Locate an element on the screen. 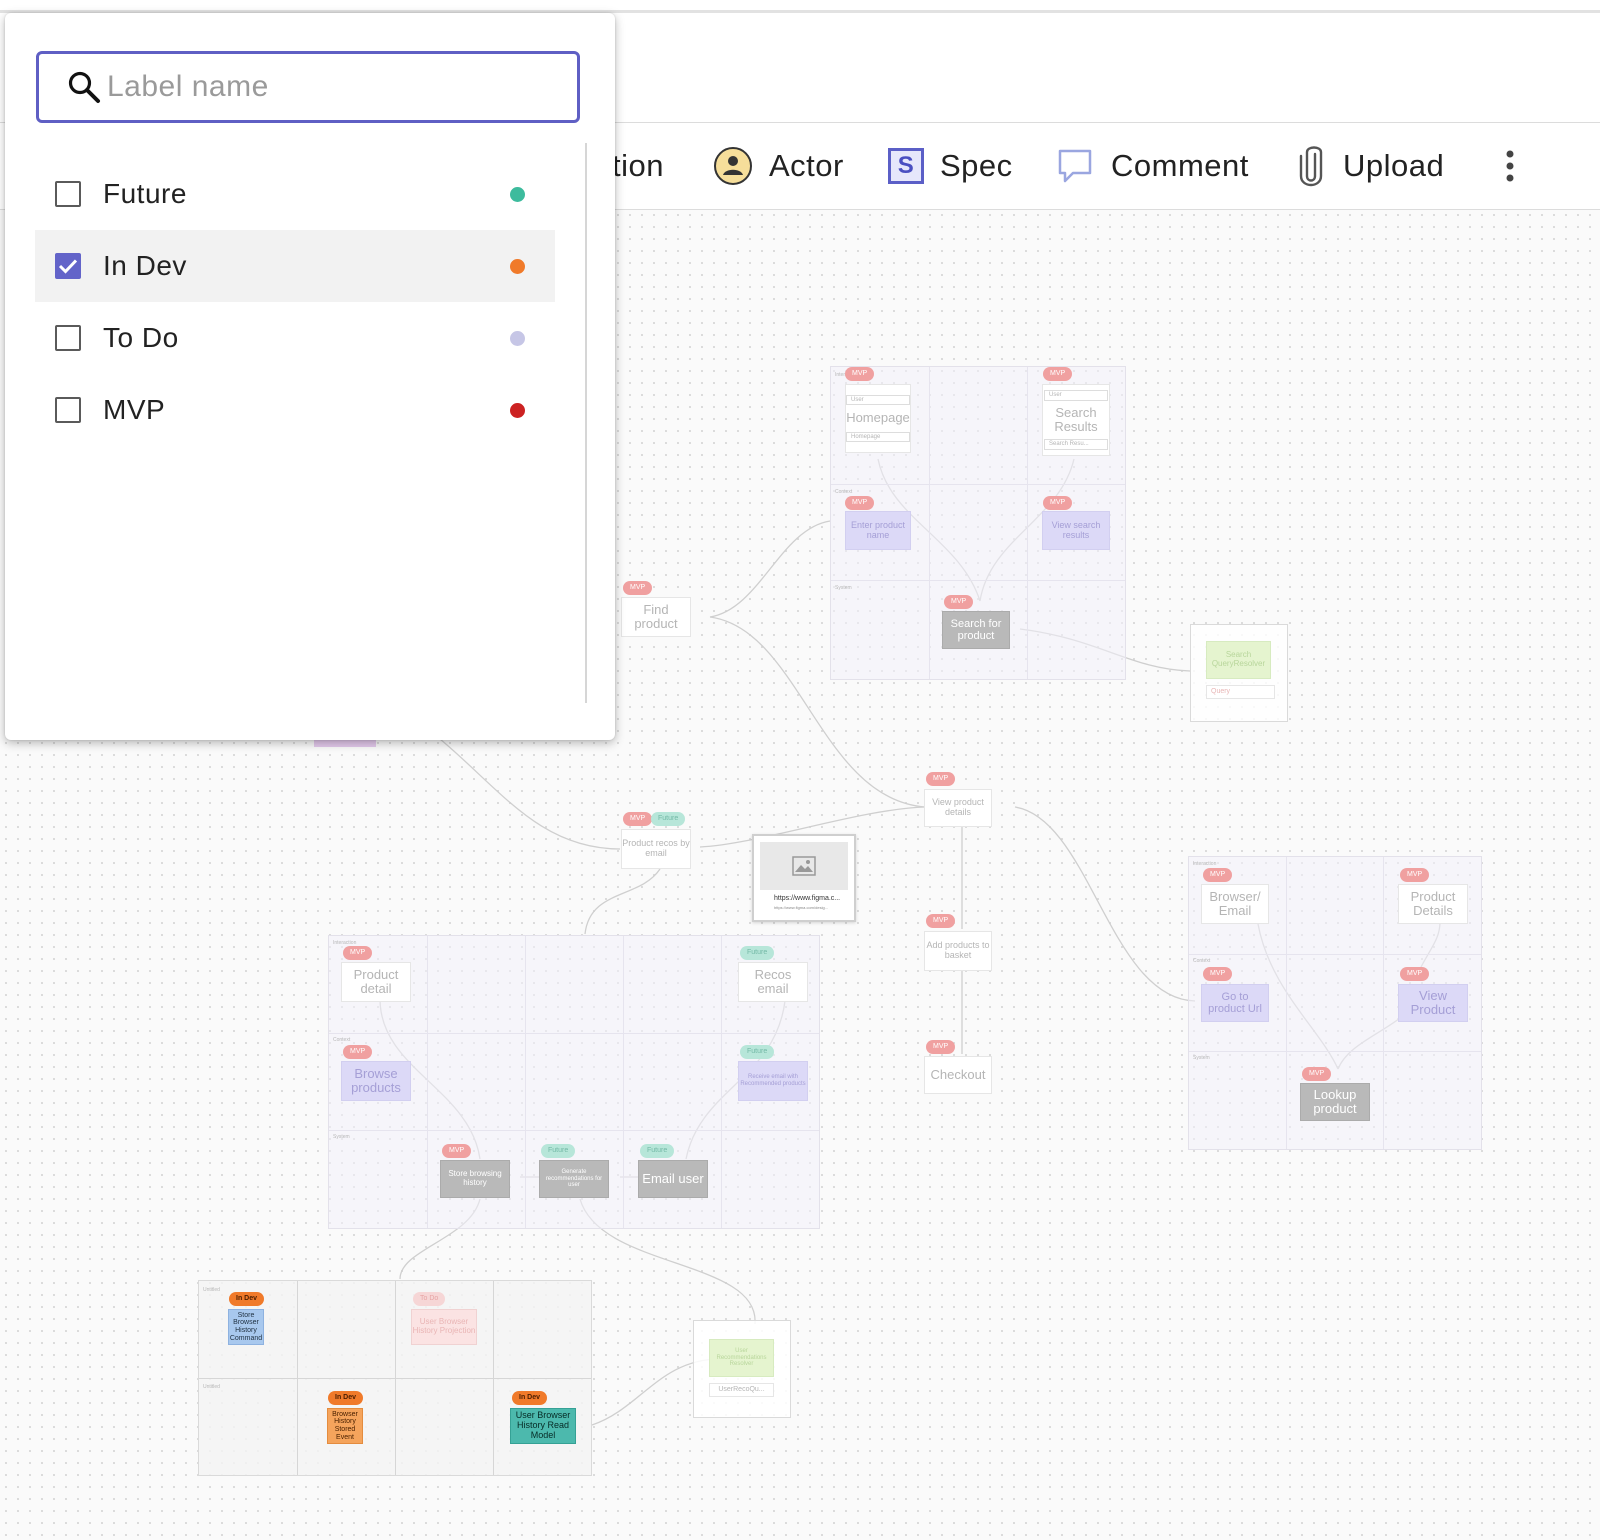 This screenshot has height=1540, width=1600. card-label: Generate recommendations for user is located at coordinates (574, 1179).